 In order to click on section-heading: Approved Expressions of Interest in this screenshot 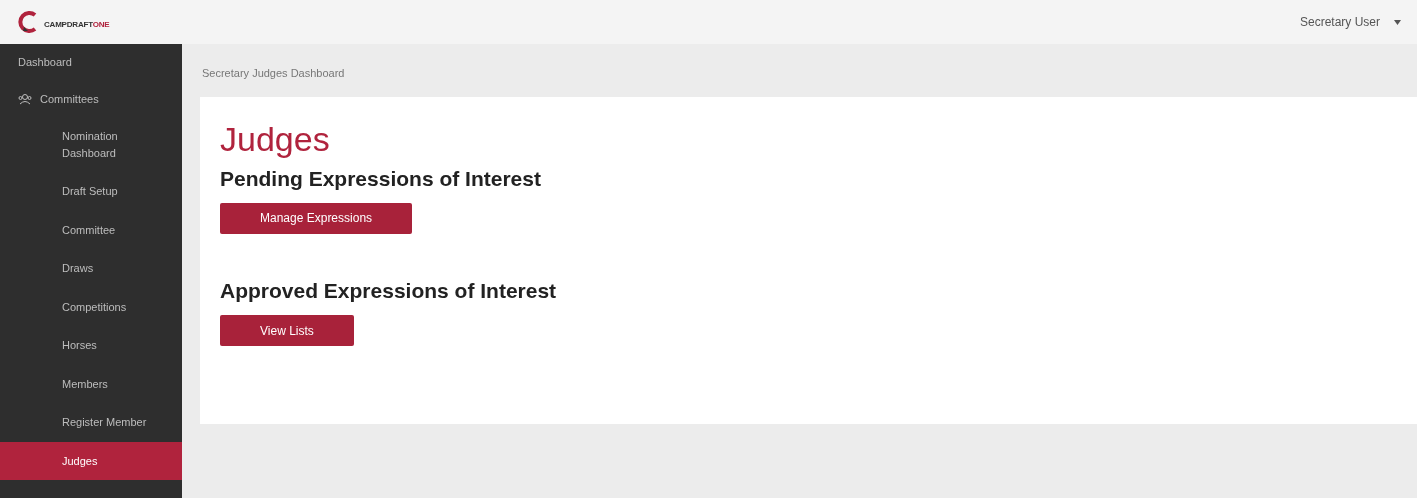, I will do `click(389, 291)`.